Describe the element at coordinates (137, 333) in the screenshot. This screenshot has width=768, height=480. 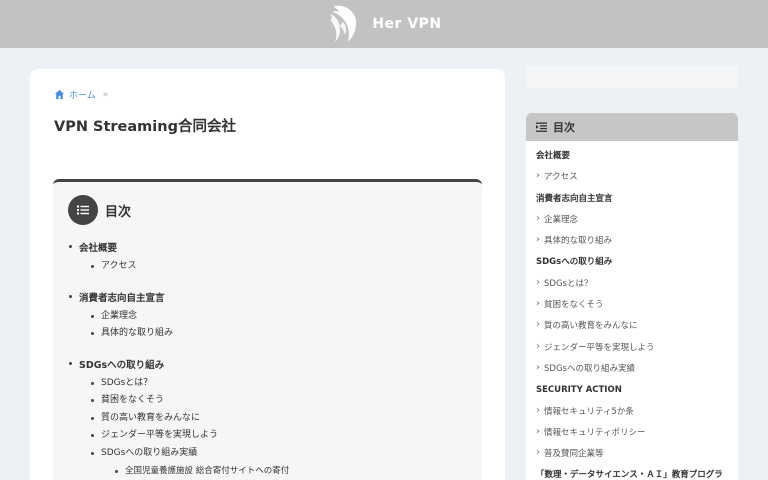
I see `toc-link-initiatives: 具体的な取り組み` at that location.